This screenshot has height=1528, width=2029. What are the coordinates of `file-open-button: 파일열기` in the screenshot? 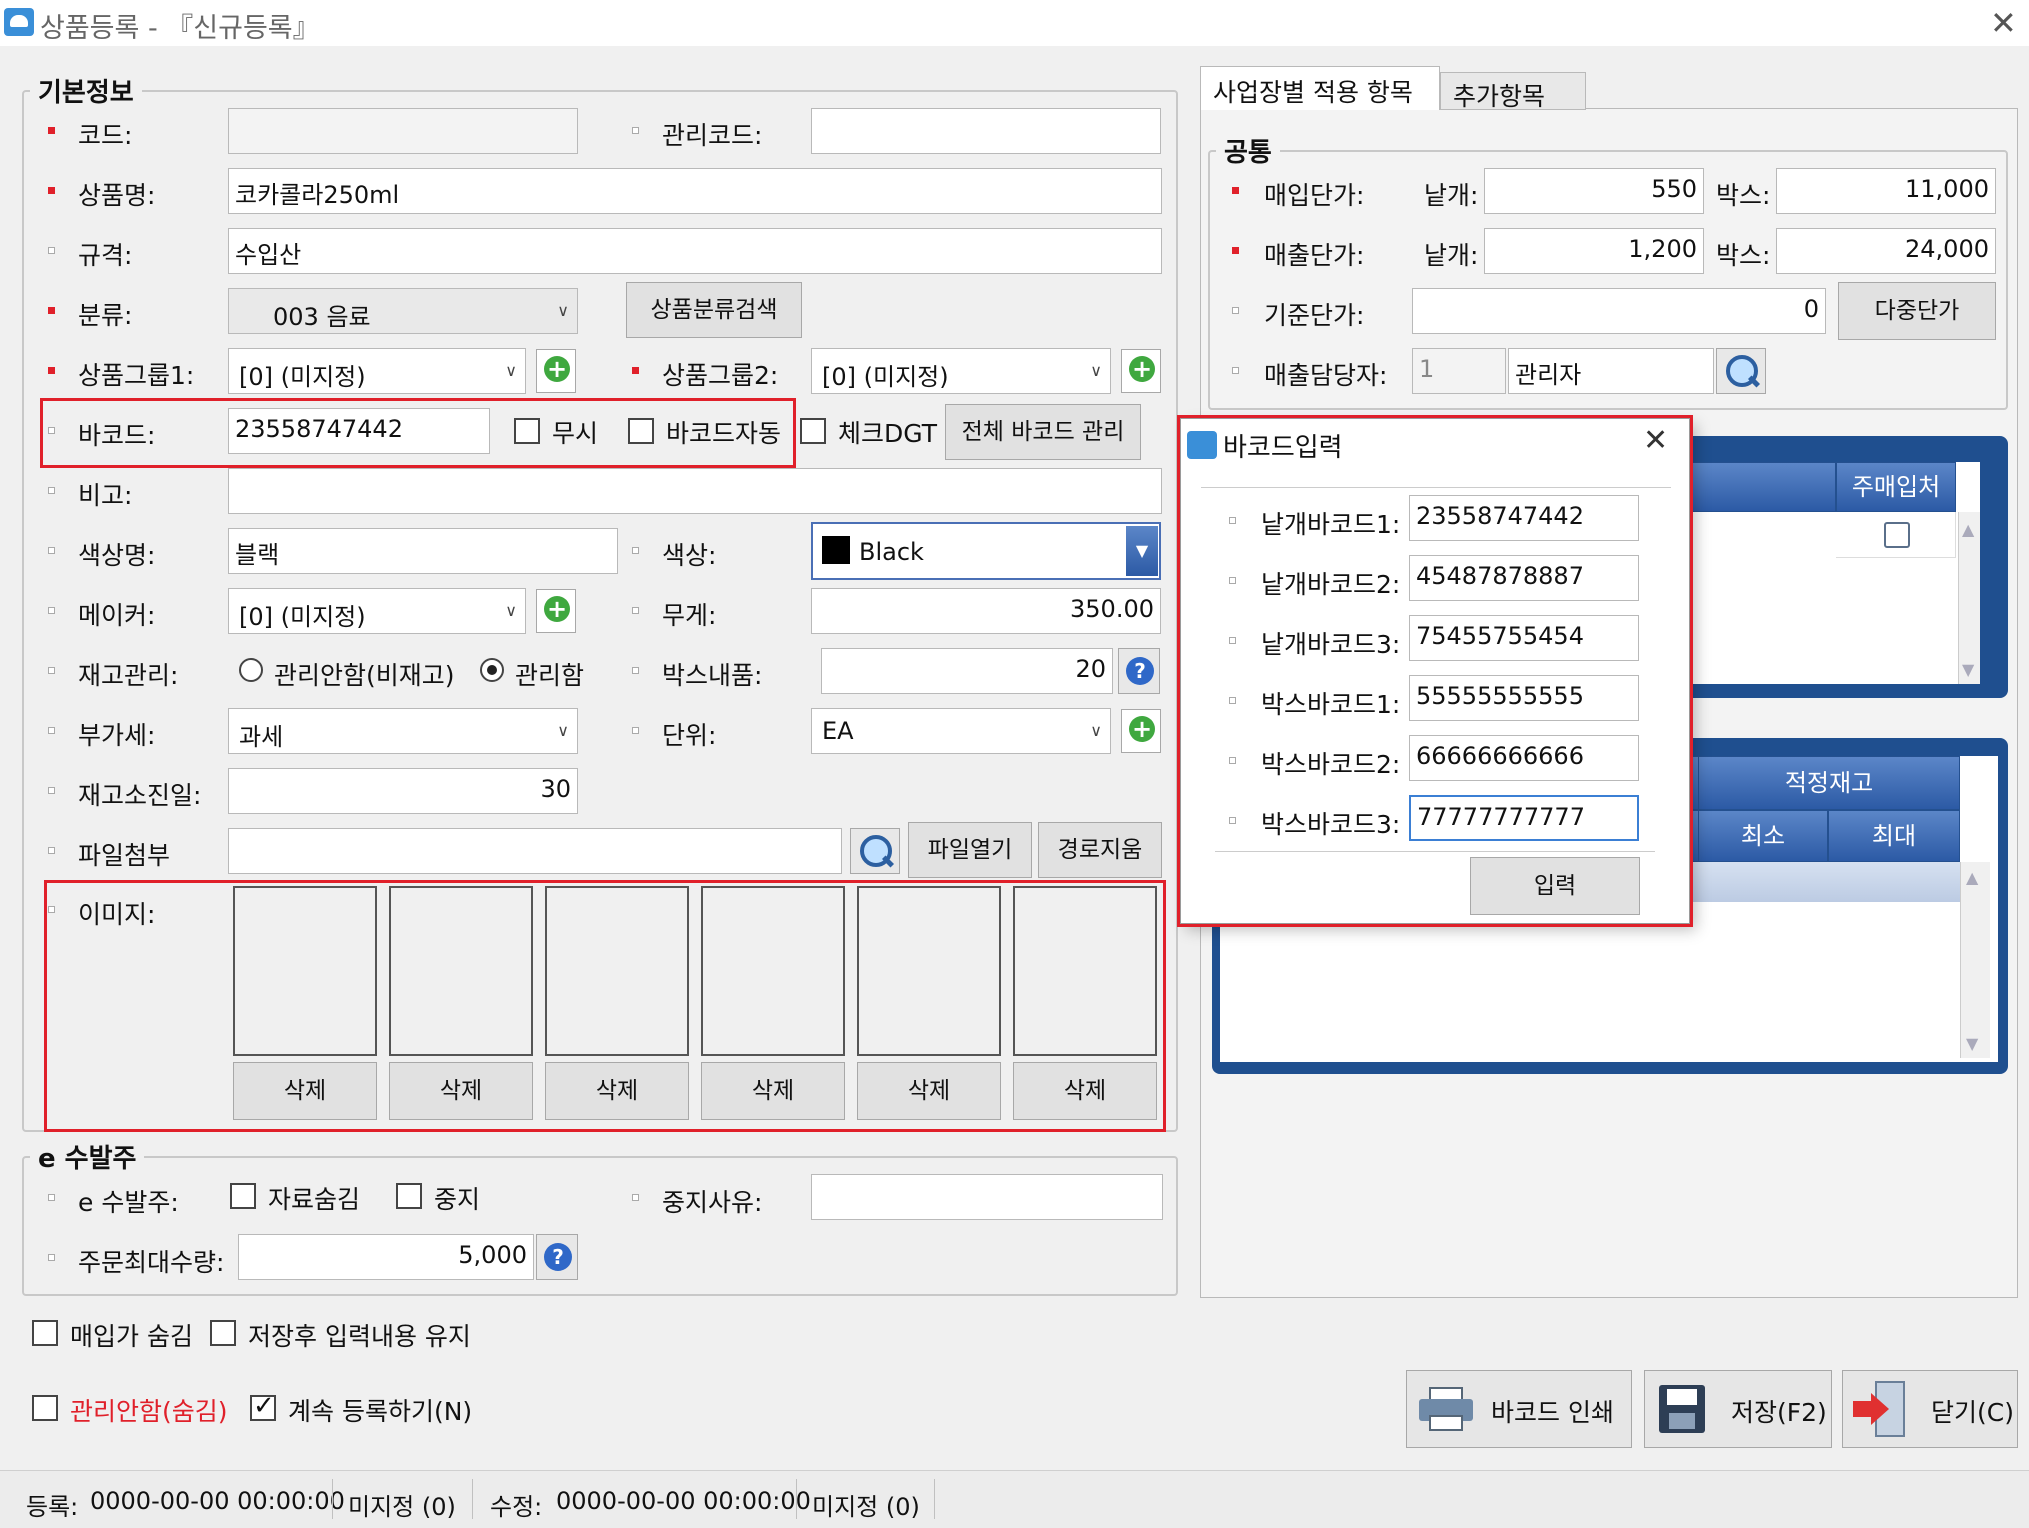 It's located at (970, 850).